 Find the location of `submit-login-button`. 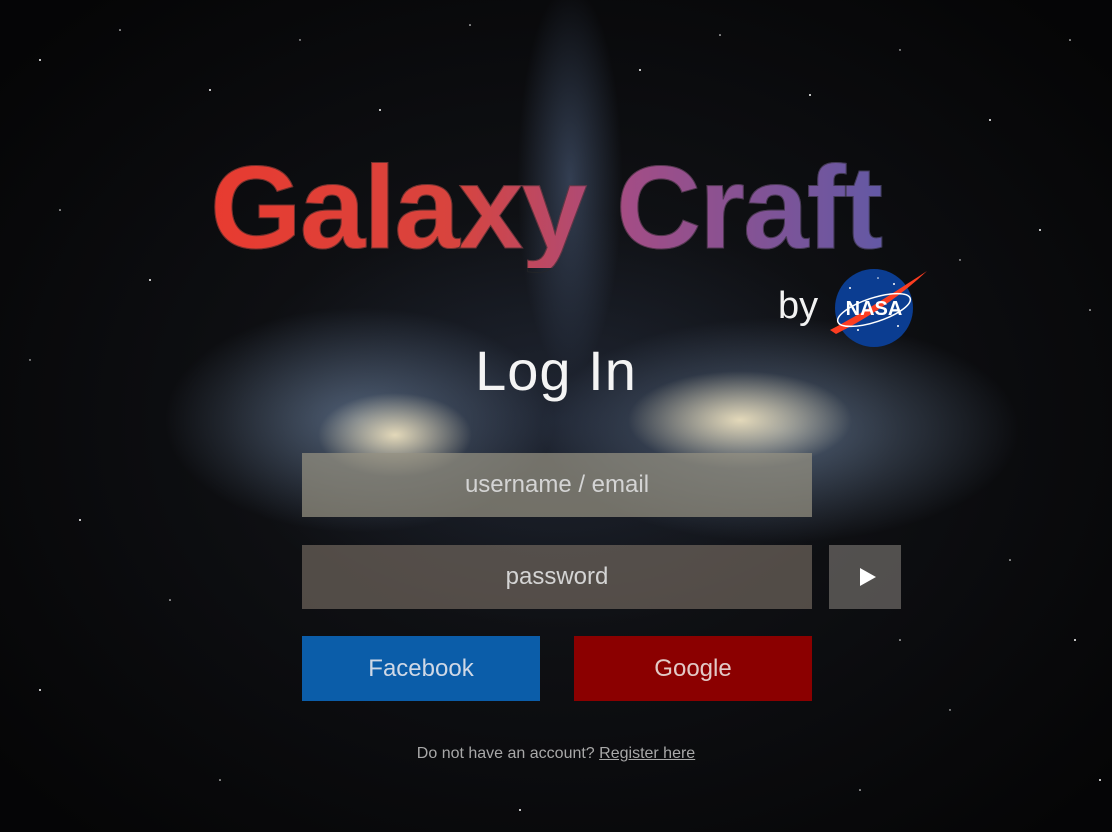

submit-login-button is located at coordinates (865, 577).